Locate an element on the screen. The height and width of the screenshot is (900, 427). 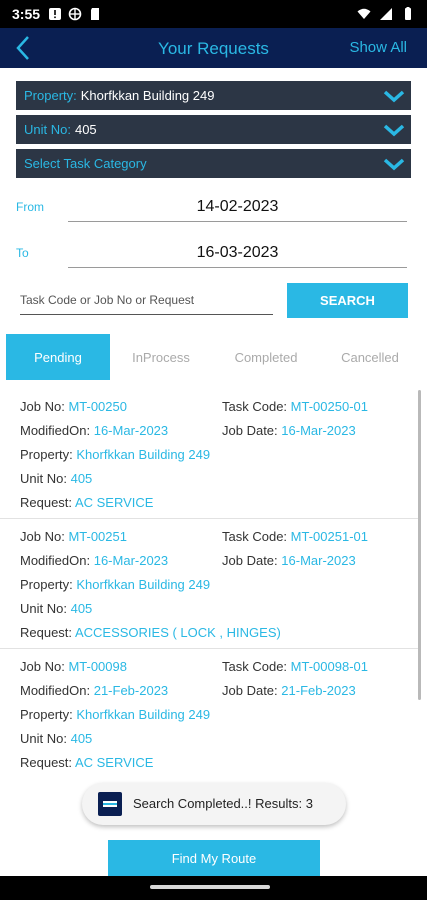
wifi-icon is located at coordinates (364, 13).